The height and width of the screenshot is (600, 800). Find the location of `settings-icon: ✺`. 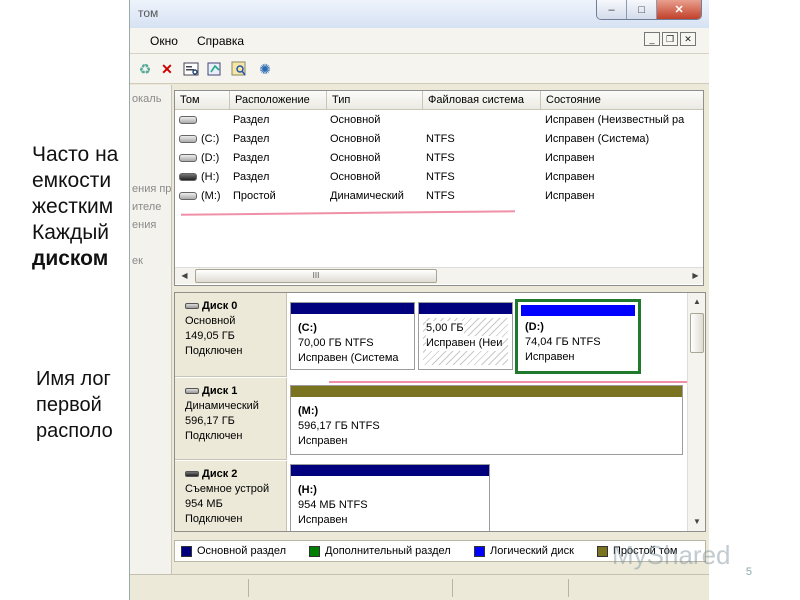

settings-icon: ✺ is located at coordinates (265, 69).